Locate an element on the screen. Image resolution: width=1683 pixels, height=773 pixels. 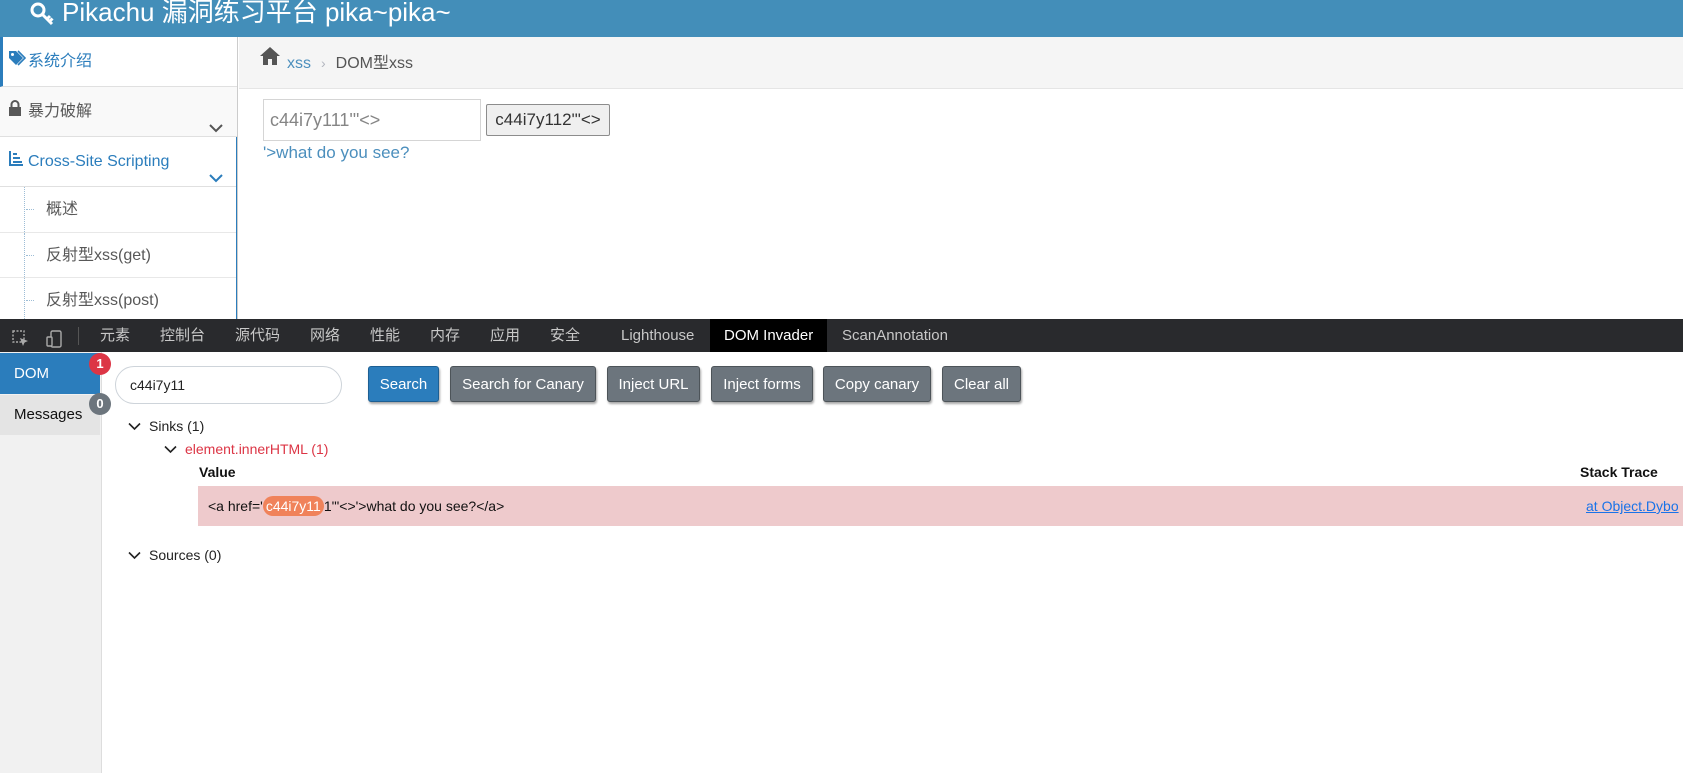
tab-lighthouse: Lighthouse is located at coordinates (657, 335).